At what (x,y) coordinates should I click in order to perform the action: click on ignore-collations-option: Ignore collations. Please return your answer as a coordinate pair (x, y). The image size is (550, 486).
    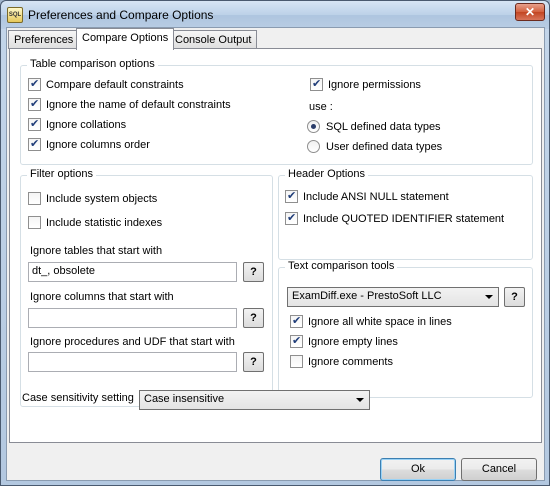
    Looking at the image, I should click on (77, 124).